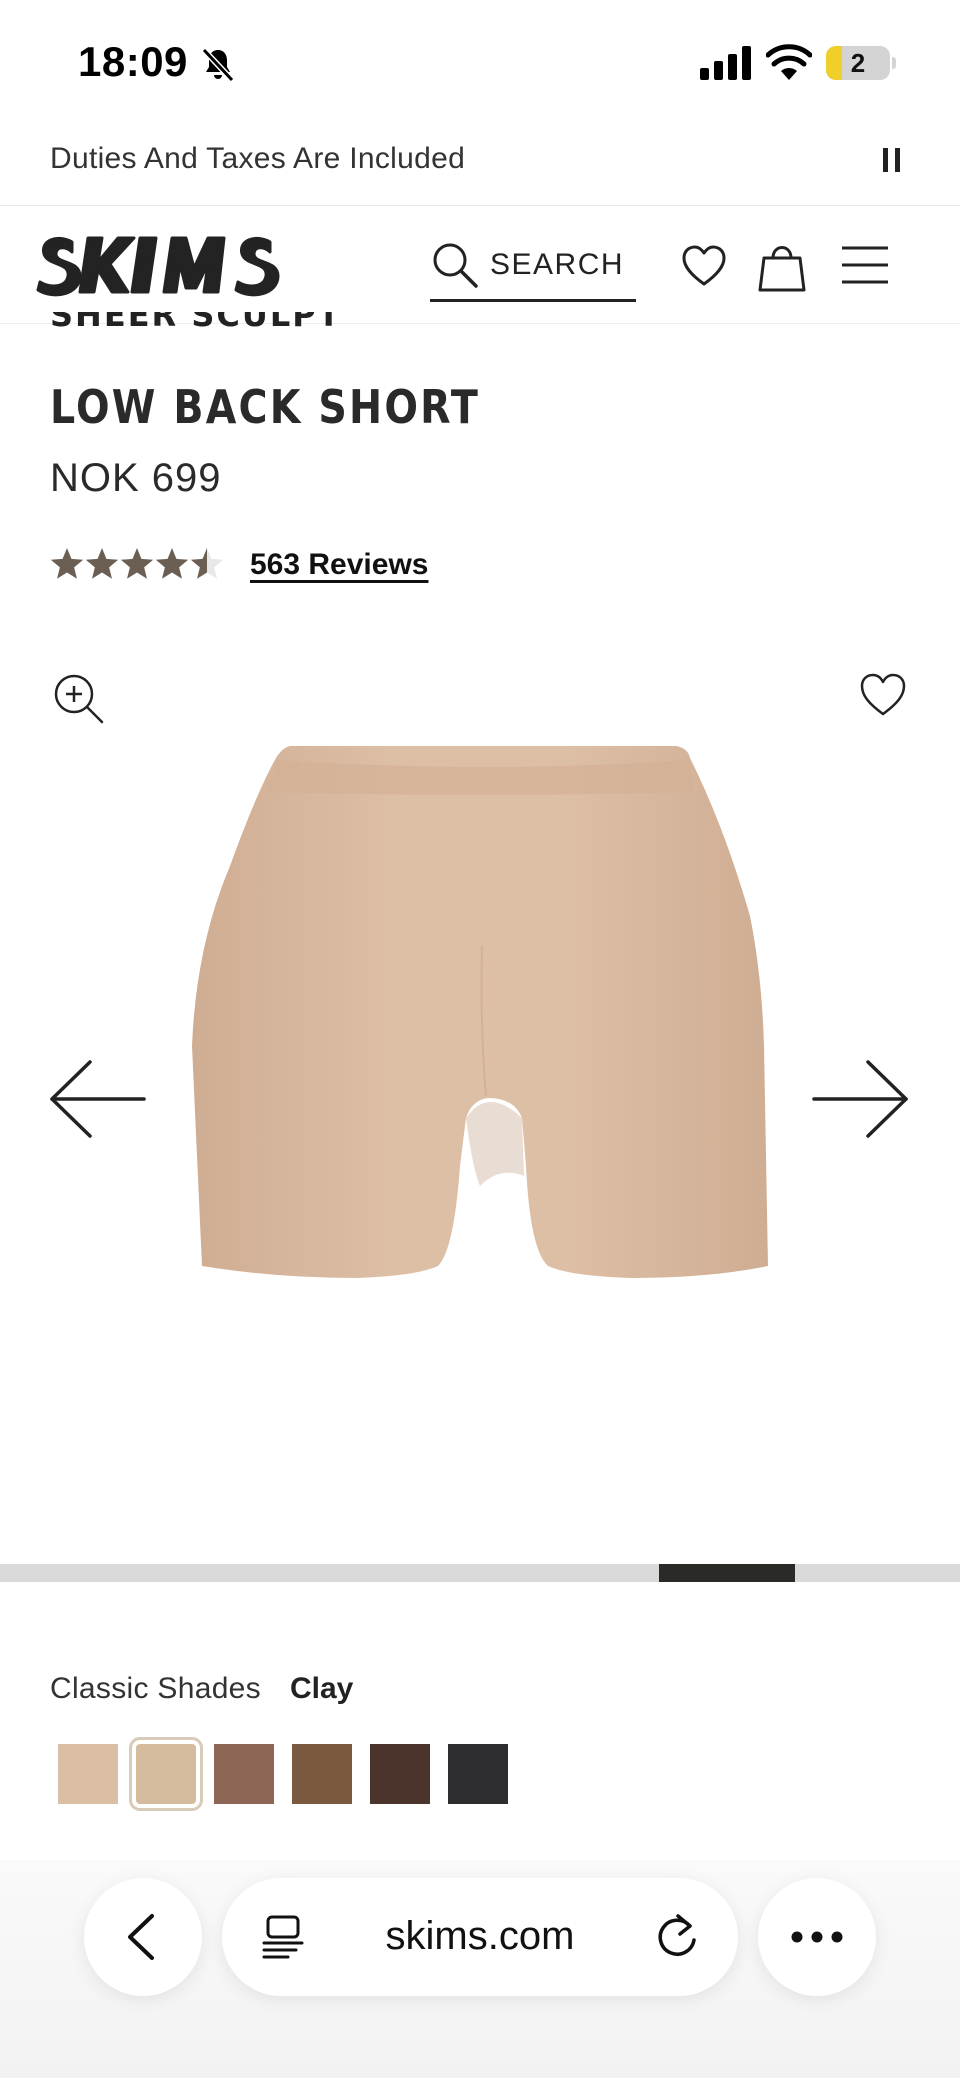 The width and height of the screenshot is (960, 2078). I want to click on more-icon, so click(817, 1937).